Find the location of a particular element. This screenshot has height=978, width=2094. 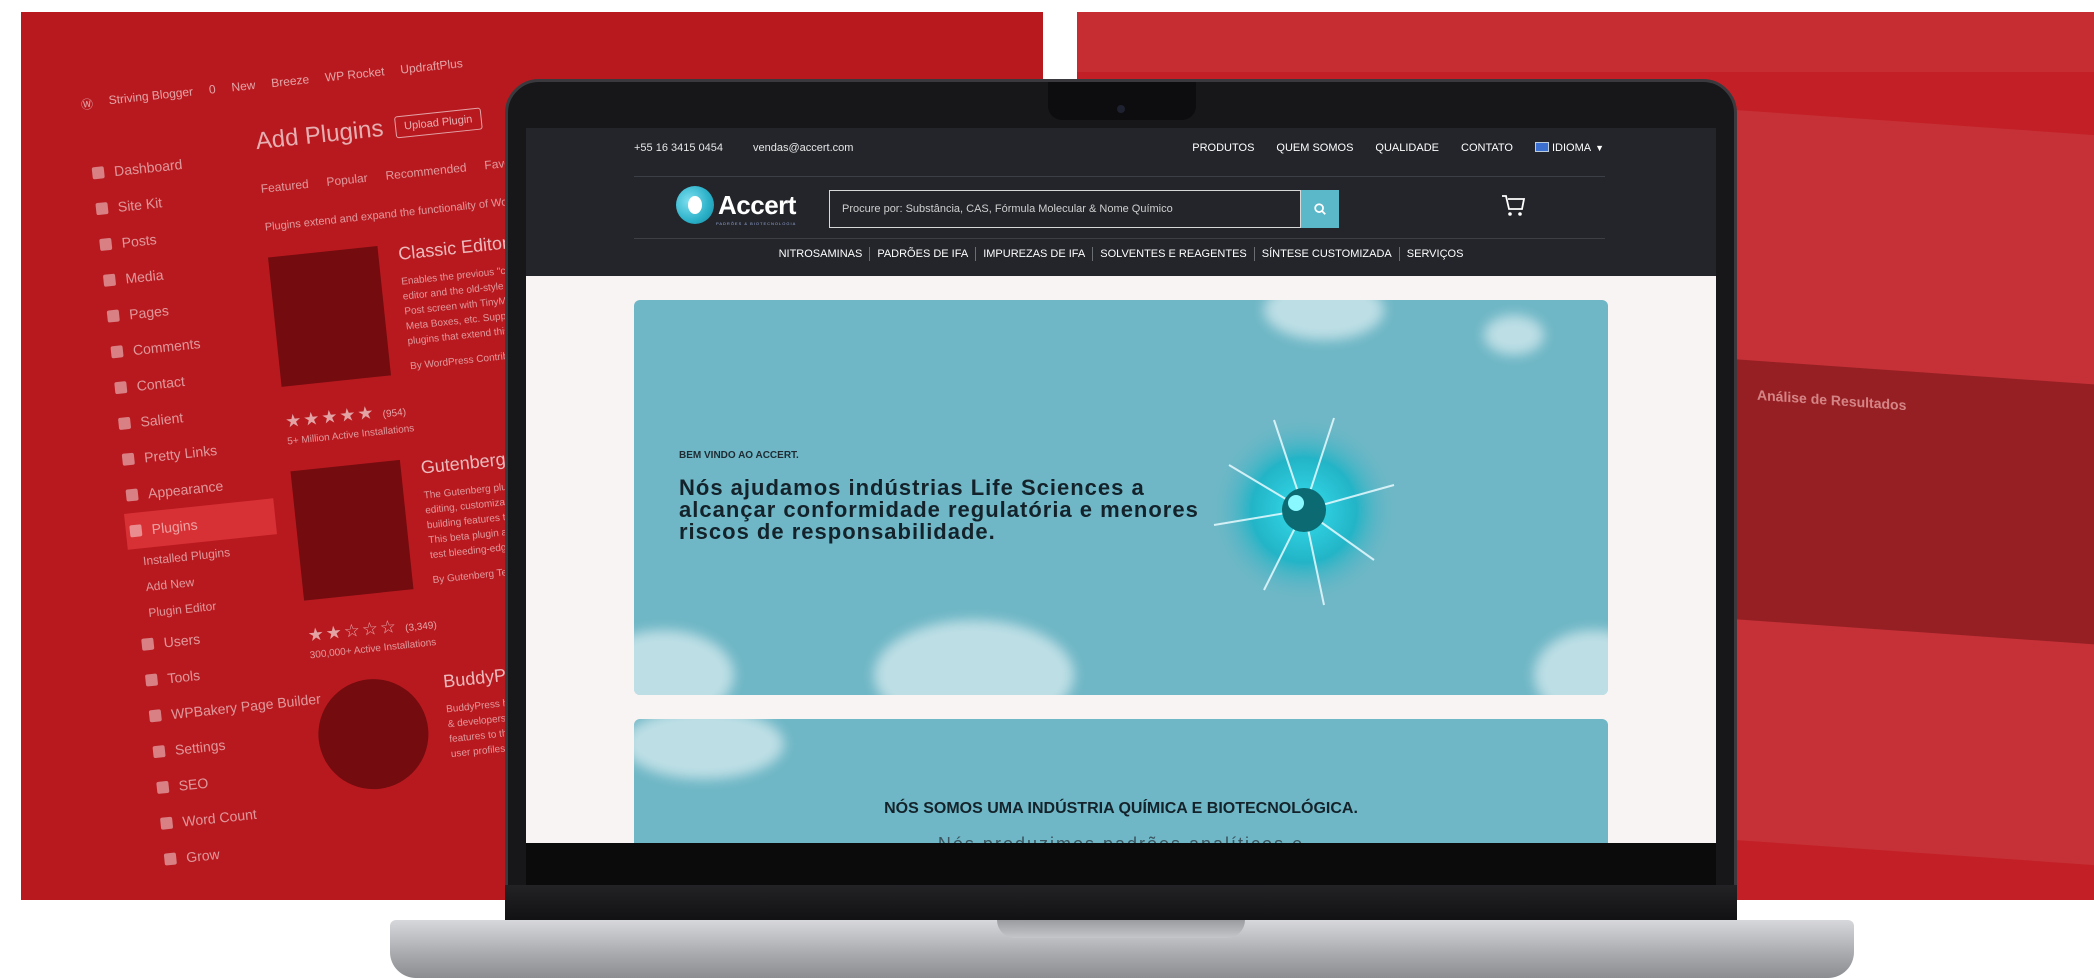

nav-servicos: SERVIÇOS is located at coordinates (1434, 254).